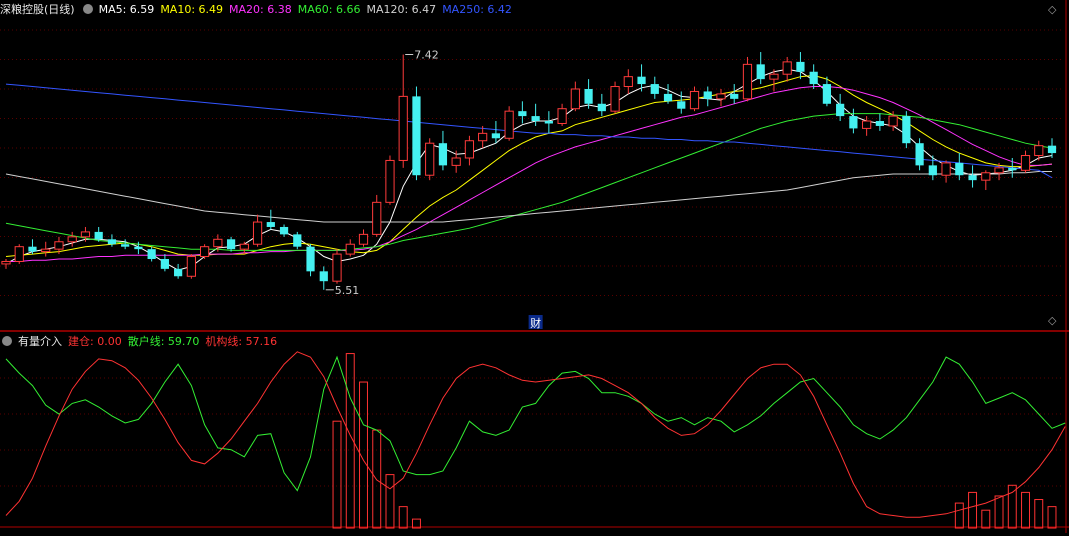 The width and height of the screenshot is (1069, 536). What do you see at coordinates (329, 9) in the screenshot?
I see `ma-indicator-3: MA60: 6.66` at bounding box center [329, 9].